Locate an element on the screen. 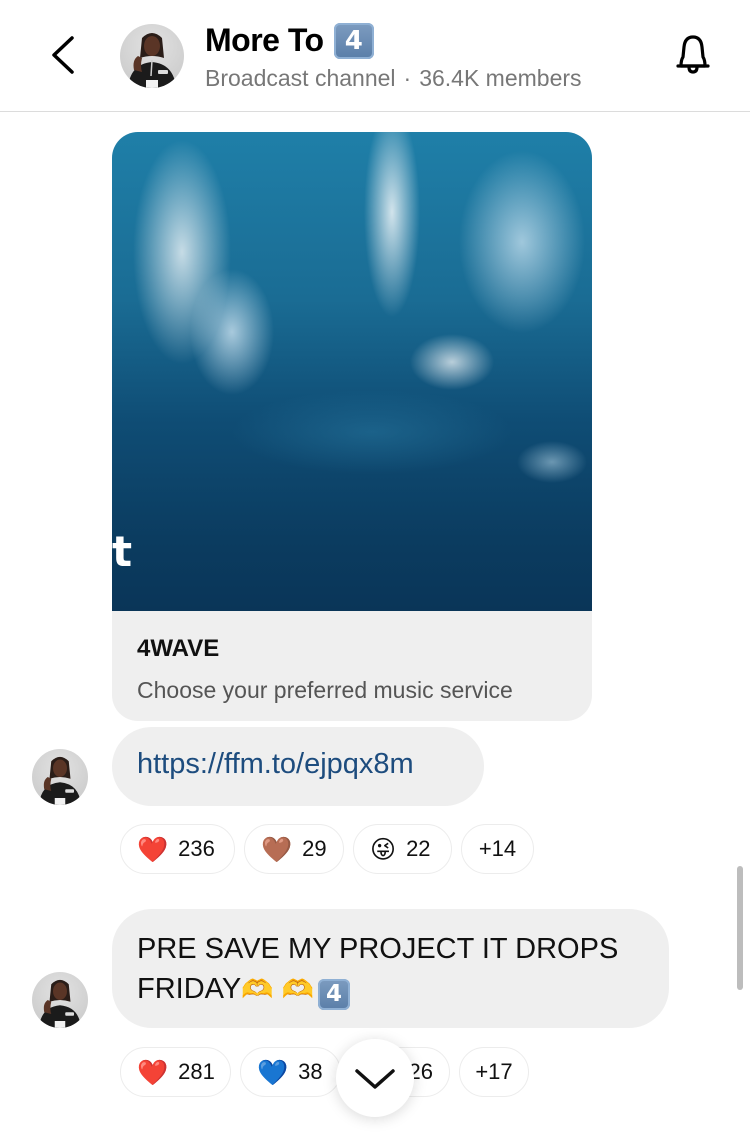 The width and height of the screenshot is (750, 1141). reaction-red-heart: ❤️ 281 is located at coordinates (175, 1072).